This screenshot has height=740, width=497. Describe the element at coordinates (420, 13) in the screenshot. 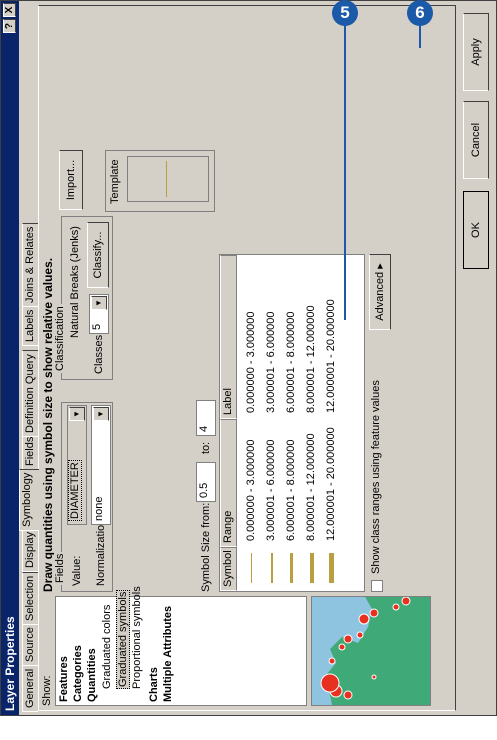

I see `callout-6-badge: 6` at that location.